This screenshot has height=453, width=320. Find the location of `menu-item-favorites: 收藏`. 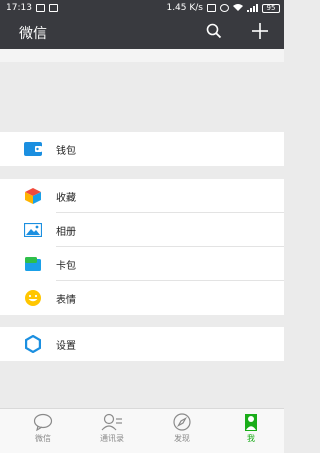

menu-item-favorites: 收藏 is located at coordinates (142, 196).